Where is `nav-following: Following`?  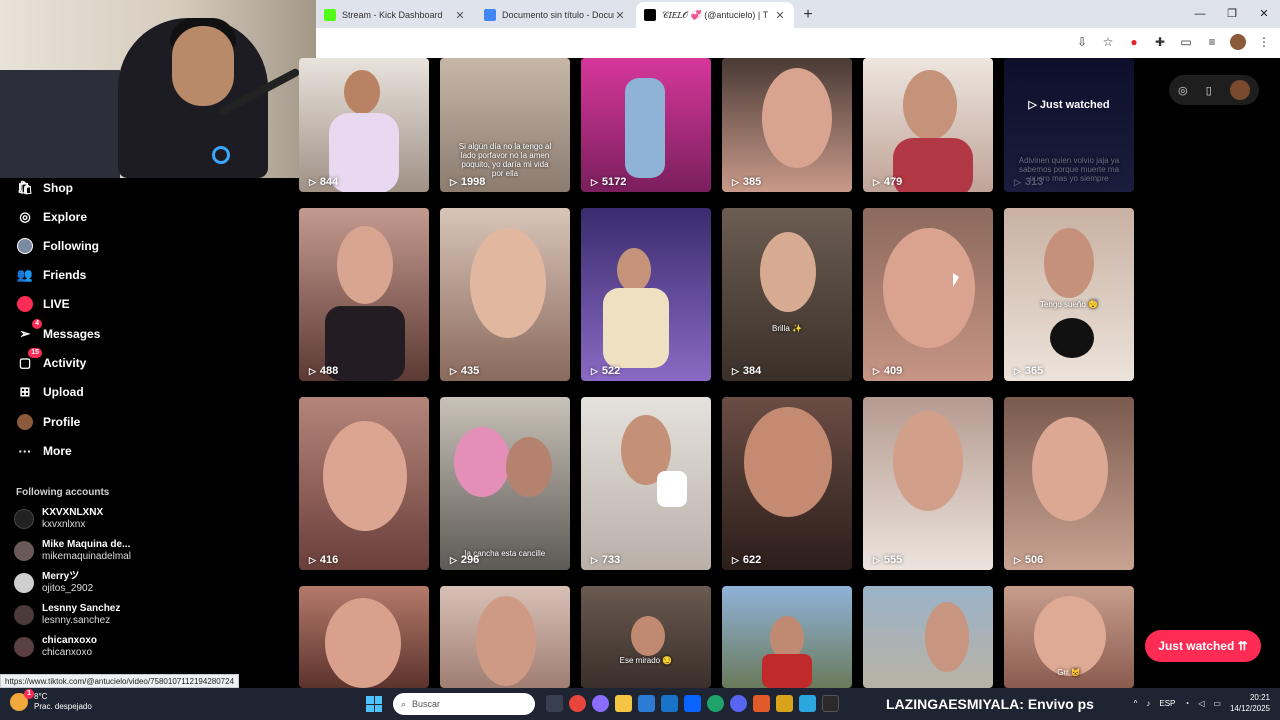
nav-following: Following is located at coordinates (57, 246).